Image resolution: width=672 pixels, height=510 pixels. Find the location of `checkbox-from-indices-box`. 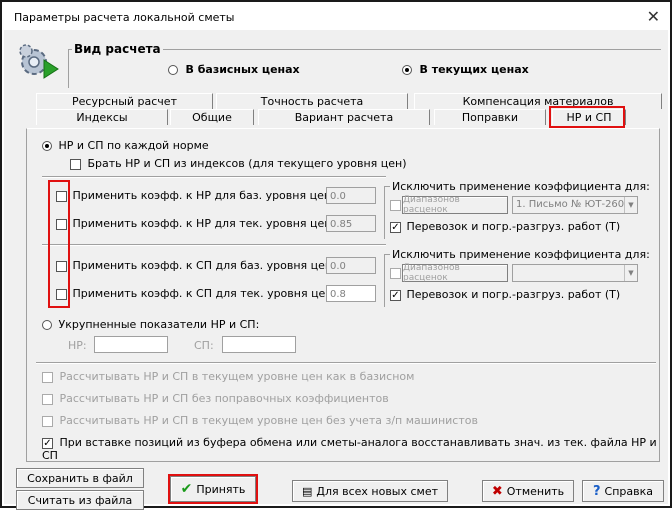

checkbox-from-indices-box is located at coordinates (75, 164).